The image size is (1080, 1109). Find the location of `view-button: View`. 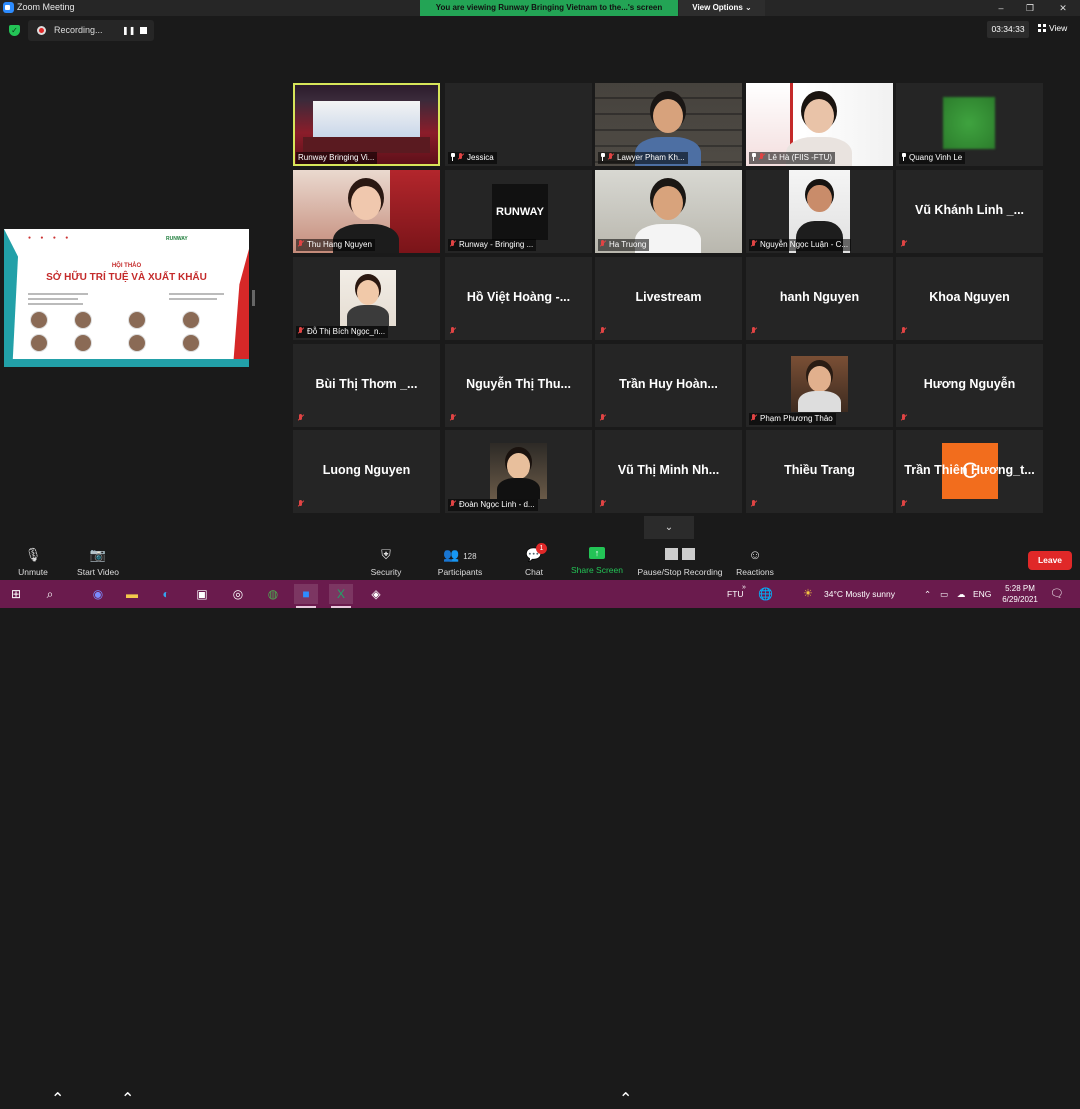

view-button: View is located at coordinates (1052, 28).